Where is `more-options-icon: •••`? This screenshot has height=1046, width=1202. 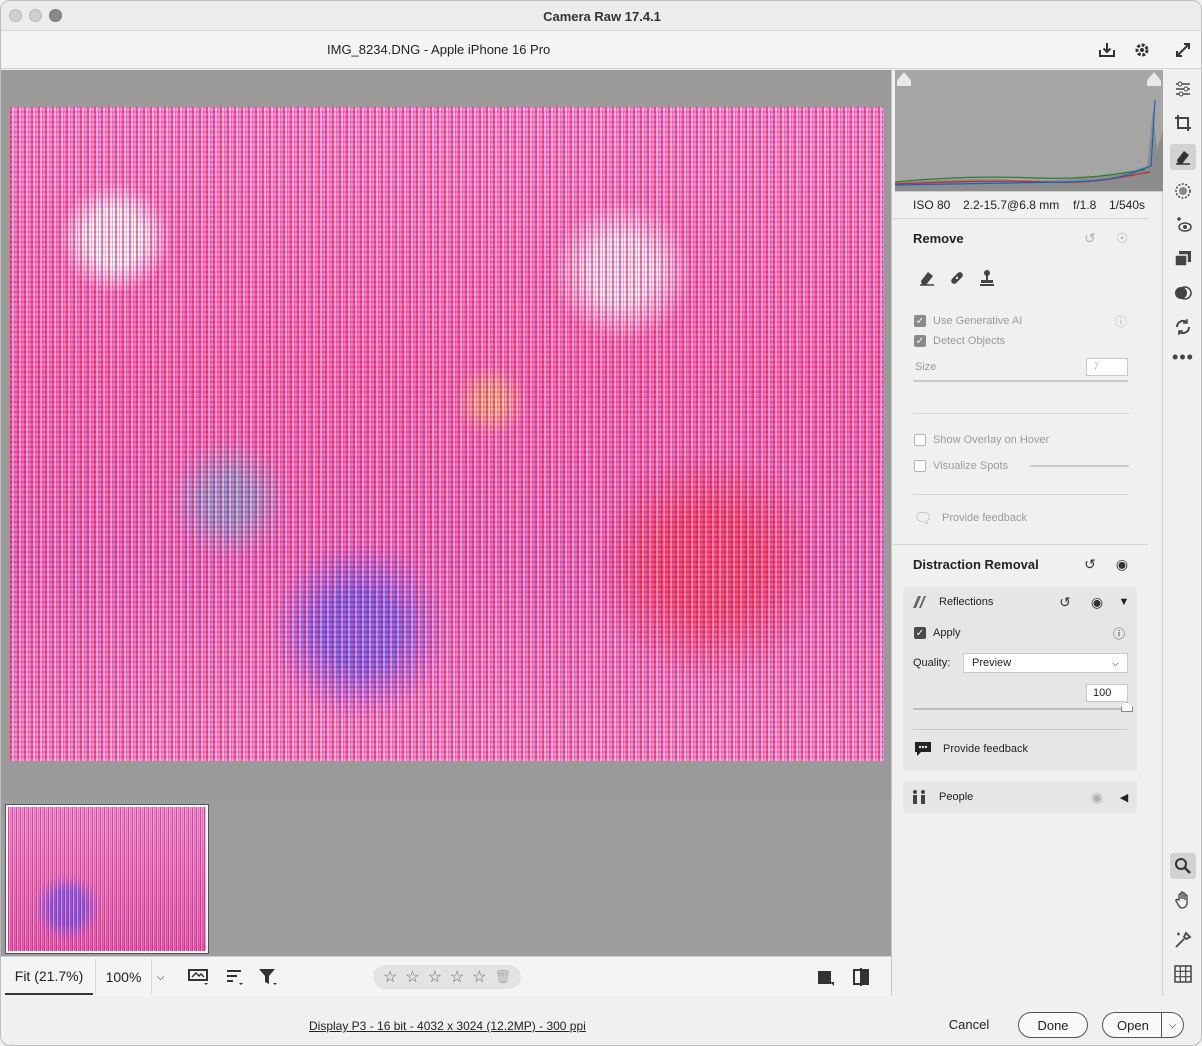 more-options-icon: ••• is located at coordinates (1183, 357).